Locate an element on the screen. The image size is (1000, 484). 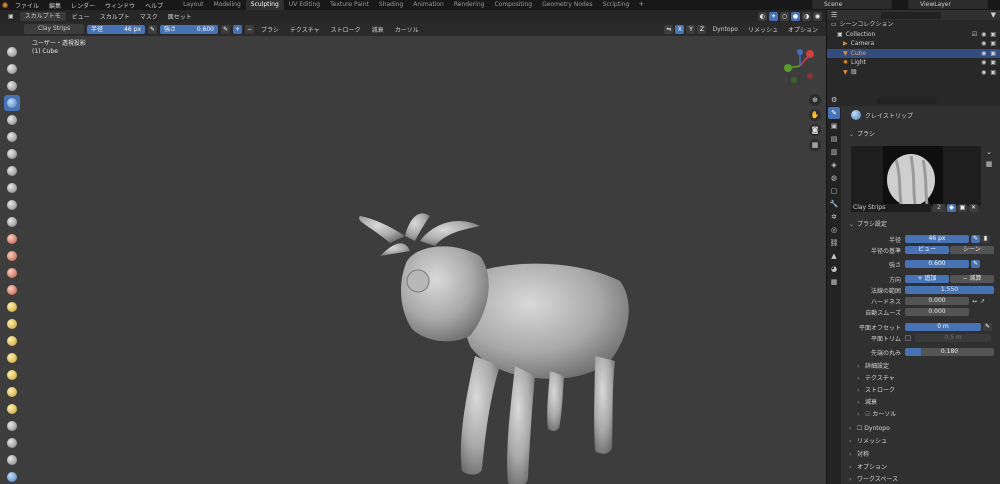
plane-offset-value: 0 m is located at coordinates (943, 327).